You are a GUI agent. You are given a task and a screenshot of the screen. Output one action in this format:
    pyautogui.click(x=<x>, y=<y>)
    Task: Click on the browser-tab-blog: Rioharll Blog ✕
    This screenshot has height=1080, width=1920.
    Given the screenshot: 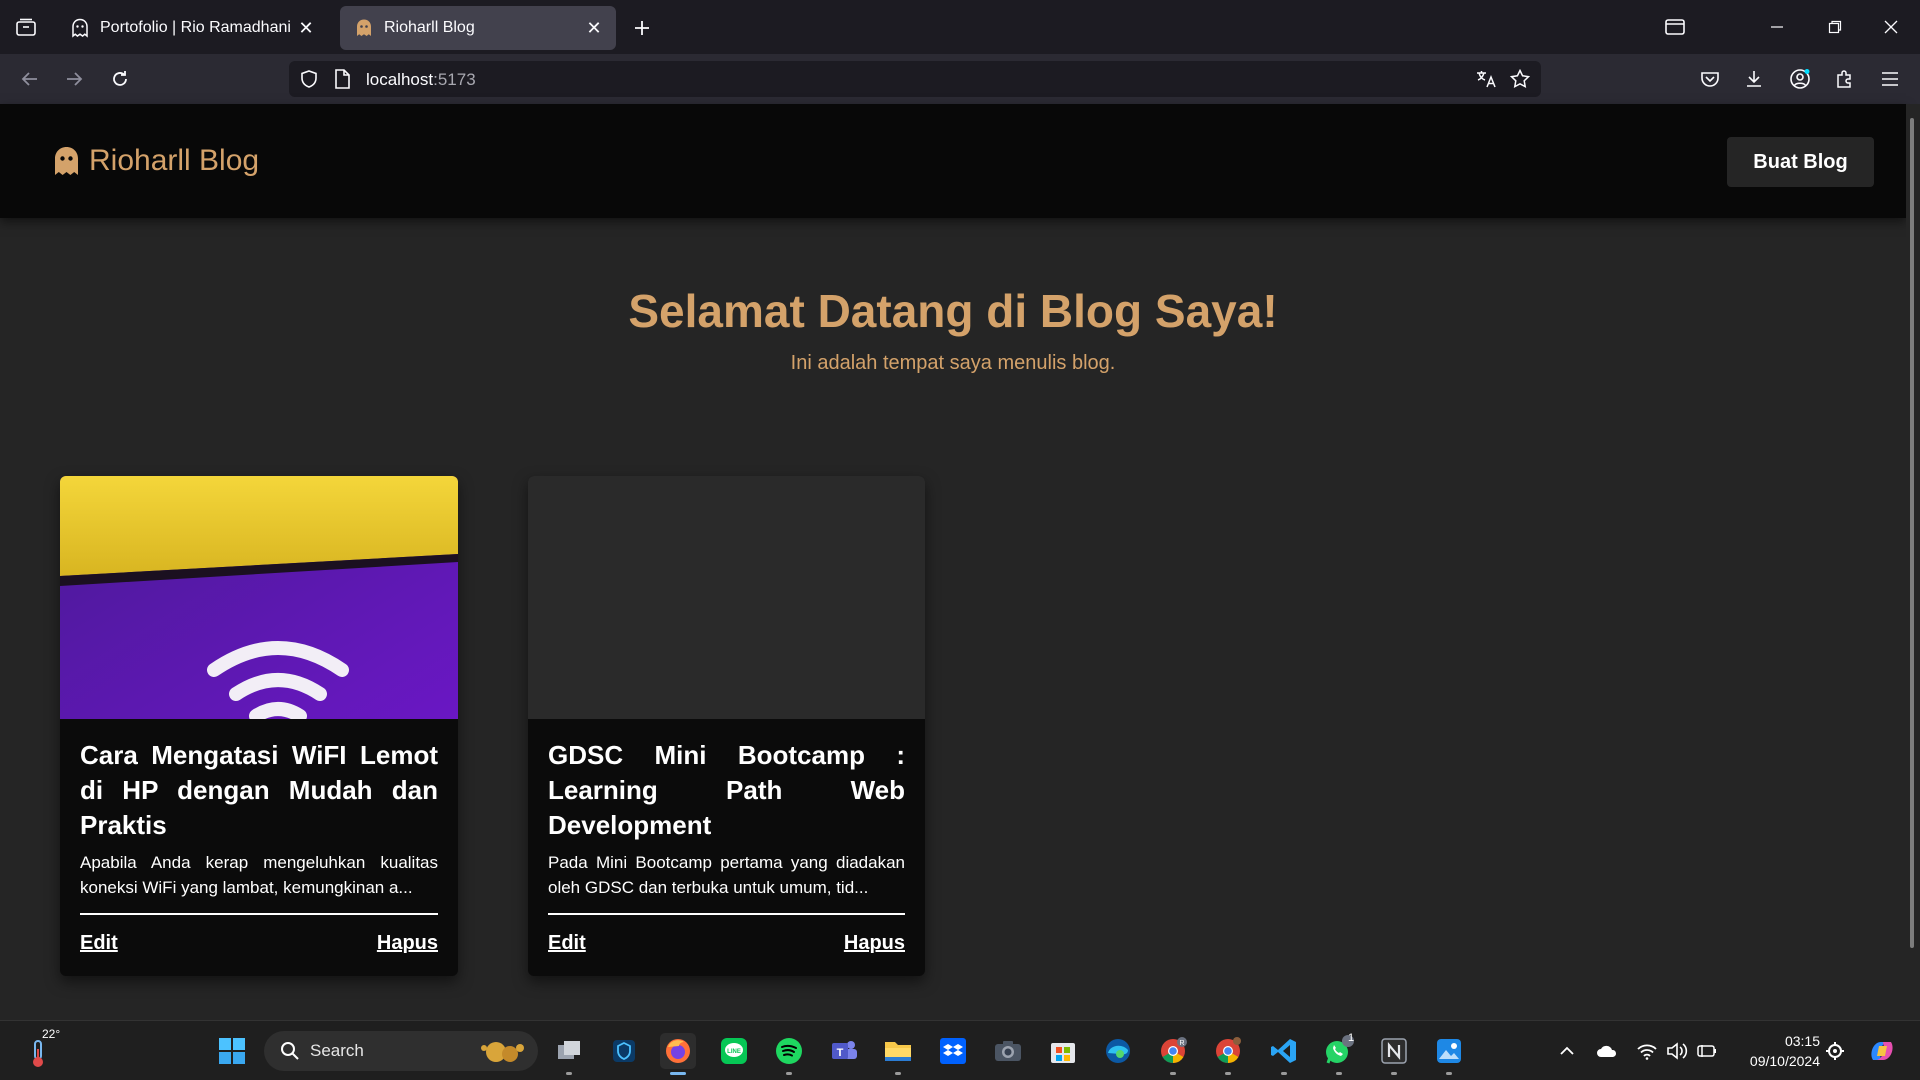 What is the action you would take?
    pyautogui.click(x=478, y=28)
    